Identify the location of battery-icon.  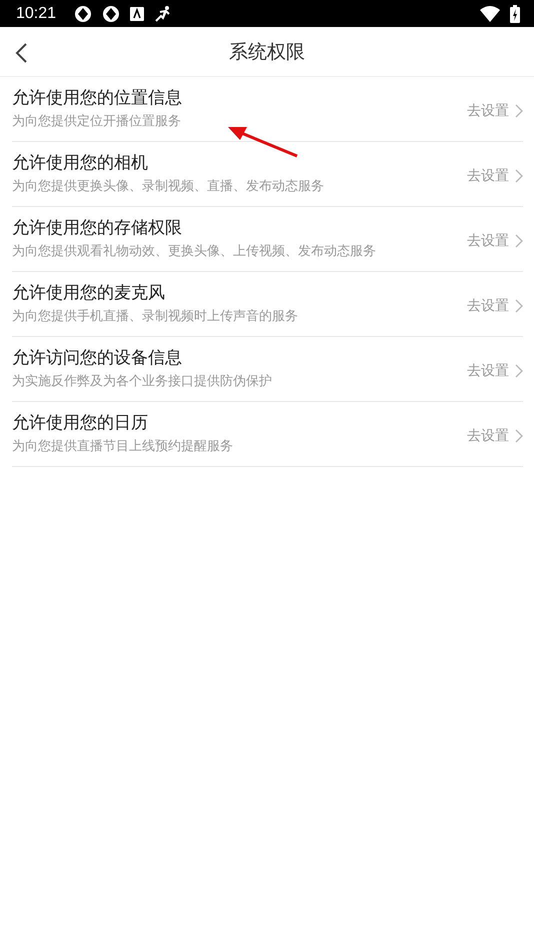
(515, 13).